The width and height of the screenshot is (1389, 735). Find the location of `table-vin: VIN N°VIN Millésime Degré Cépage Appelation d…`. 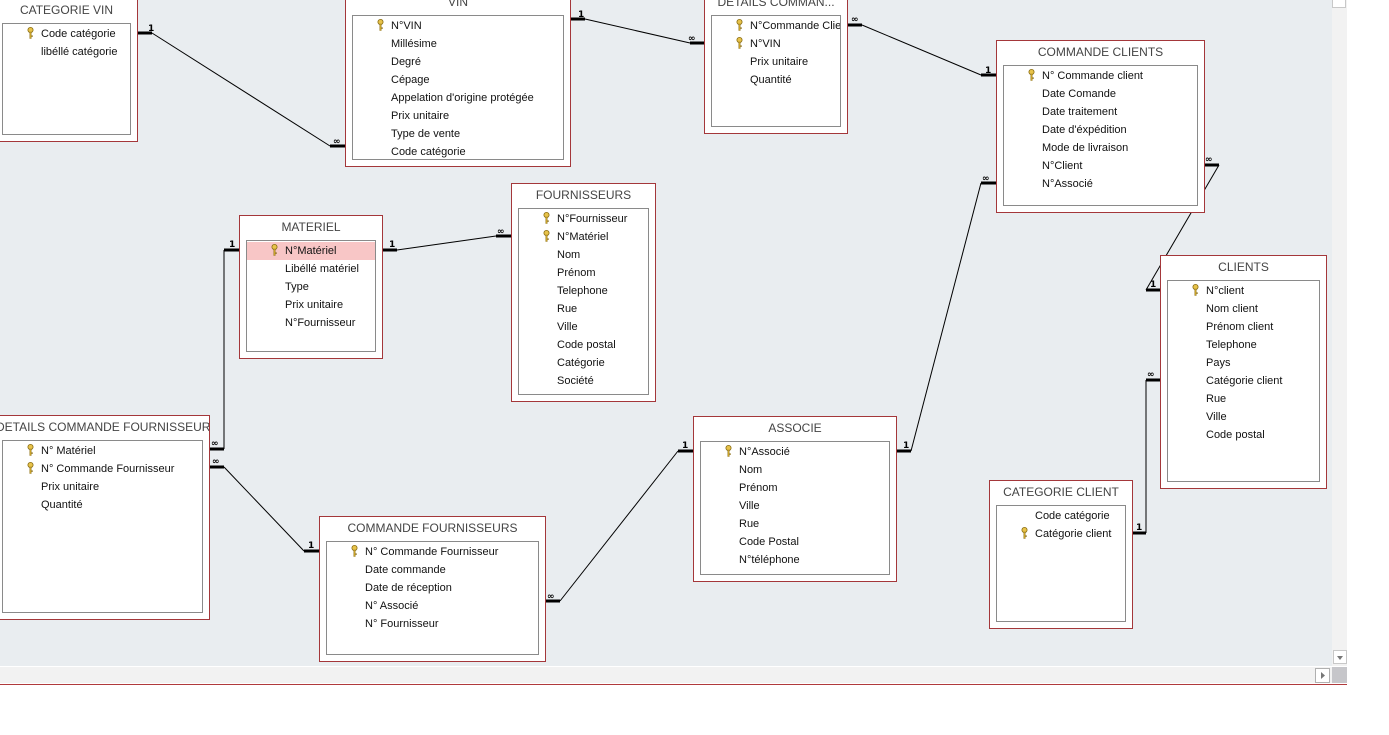

table-vin: VIN N°VIN Millésime Degré Cépage Appelation d… is located at coordinates (458, 83).